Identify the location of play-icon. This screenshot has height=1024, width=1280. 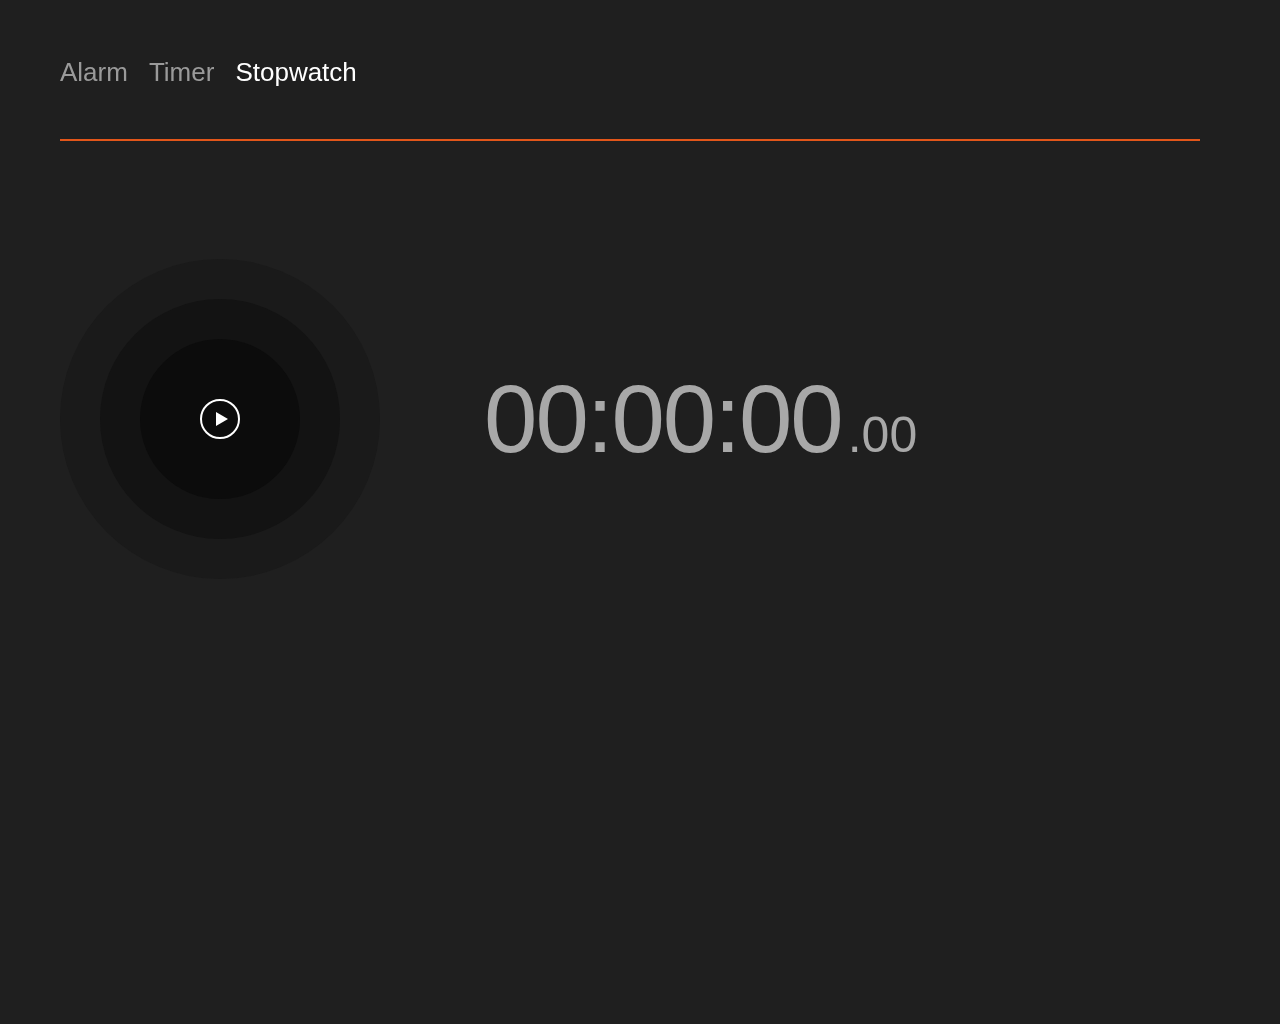
(221, 419).